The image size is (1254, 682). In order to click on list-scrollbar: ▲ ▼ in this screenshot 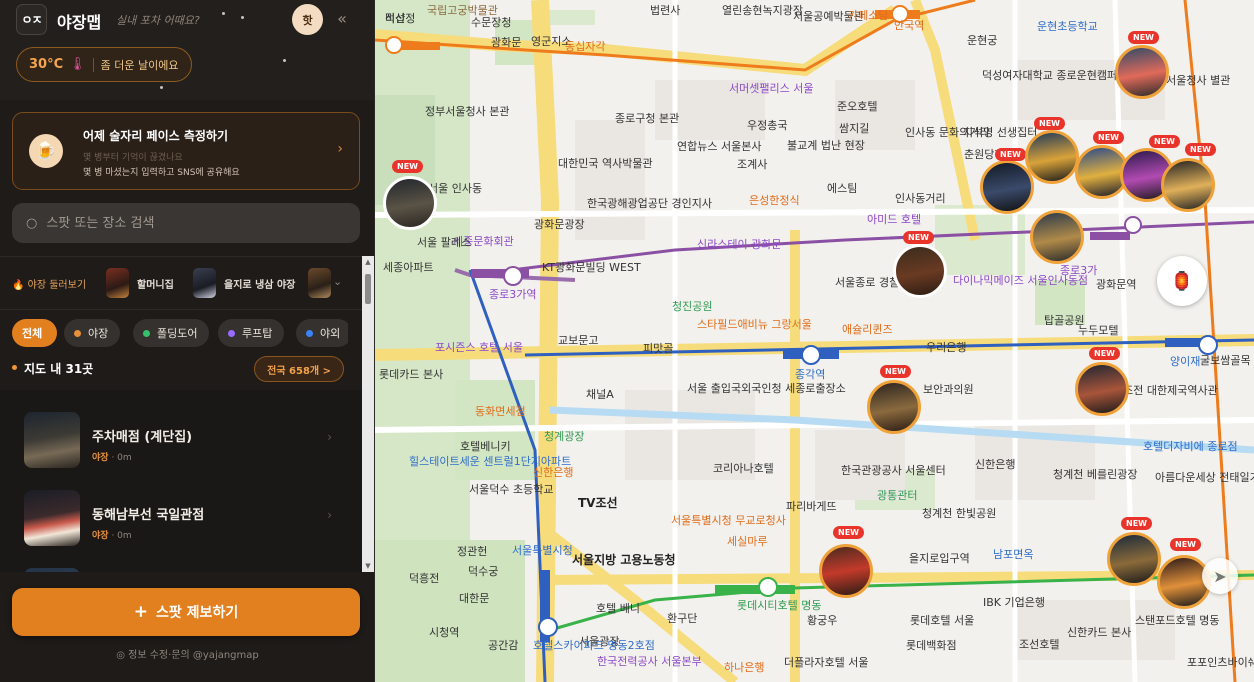, I will do `click(368, 414)`.